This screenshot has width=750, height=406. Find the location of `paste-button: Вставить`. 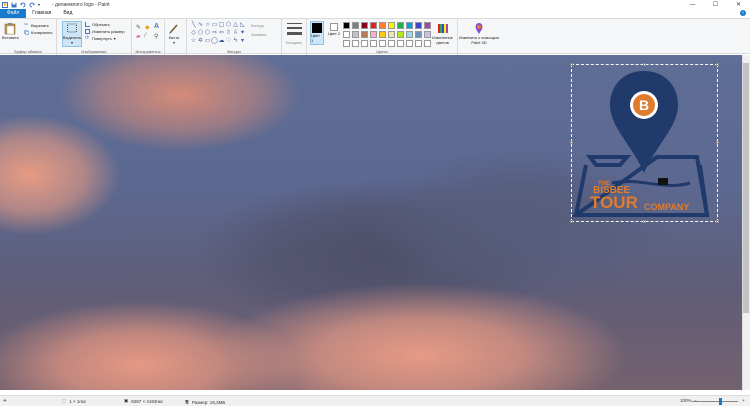

paste-button: Вставить is located at coordinates (10, 31).